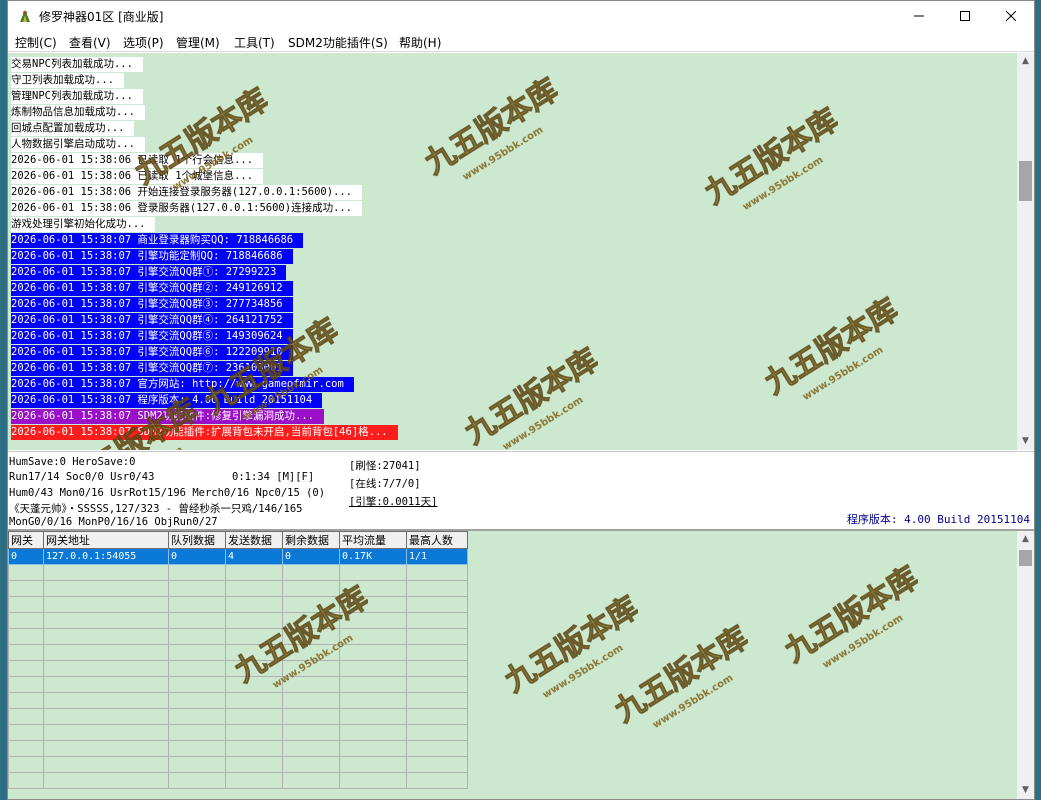 Image resolution: width=1041 pixels, height=800 pixels. Describe the element at coordinates (393, 502) in the screenshot. I see `stat-engine: [引擎:0.0011天]` at that location.